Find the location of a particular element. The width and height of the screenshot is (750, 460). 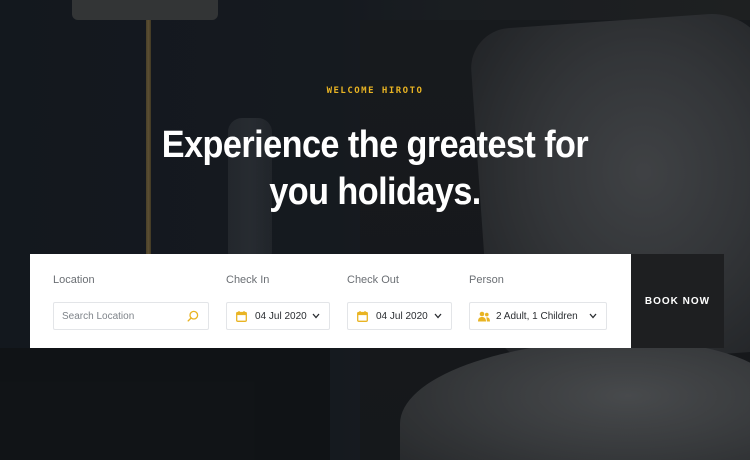

location-input-wrapper is located at coordinates (131, 316).